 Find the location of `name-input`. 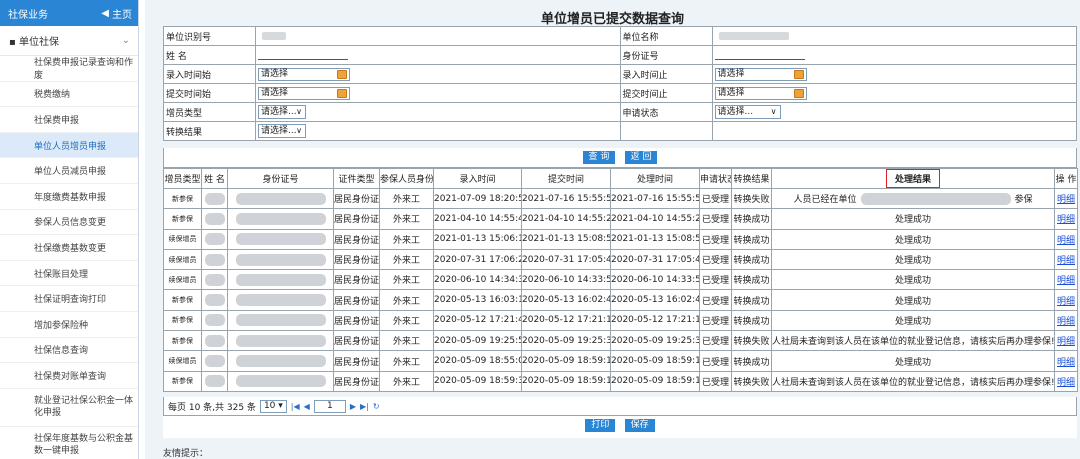

name-input is located at coordinates (303, 55).